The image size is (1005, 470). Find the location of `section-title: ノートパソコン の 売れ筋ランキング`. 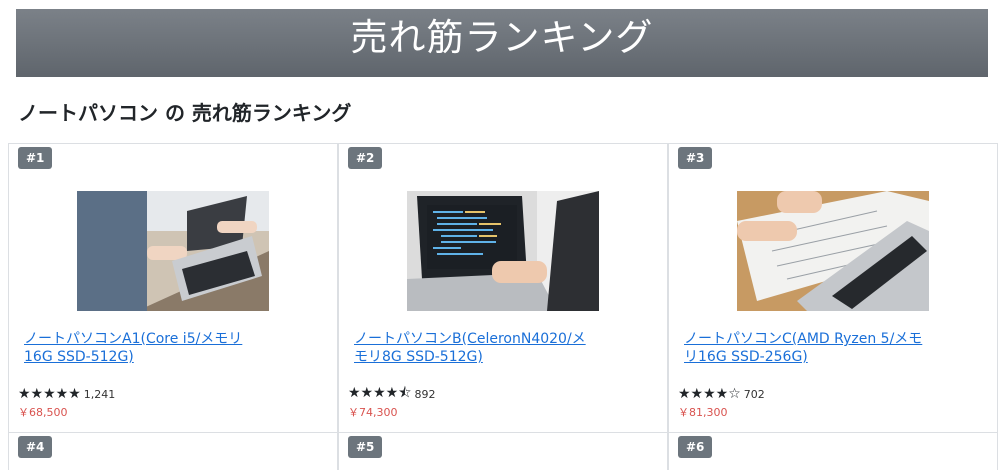

section-title: ノートパソコン の 売れ筋ランキング is located at coordinates (185, 113).